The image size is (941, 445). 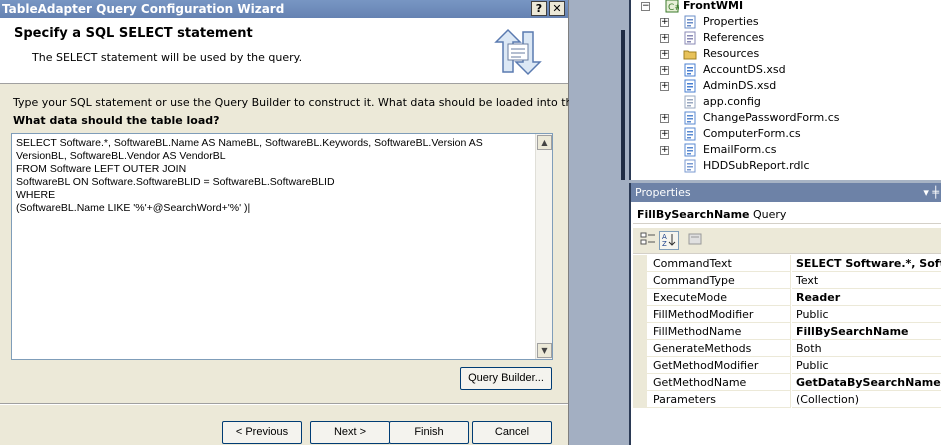 I want to click on cancel-button: Cancel, so click(x=512, y=432).